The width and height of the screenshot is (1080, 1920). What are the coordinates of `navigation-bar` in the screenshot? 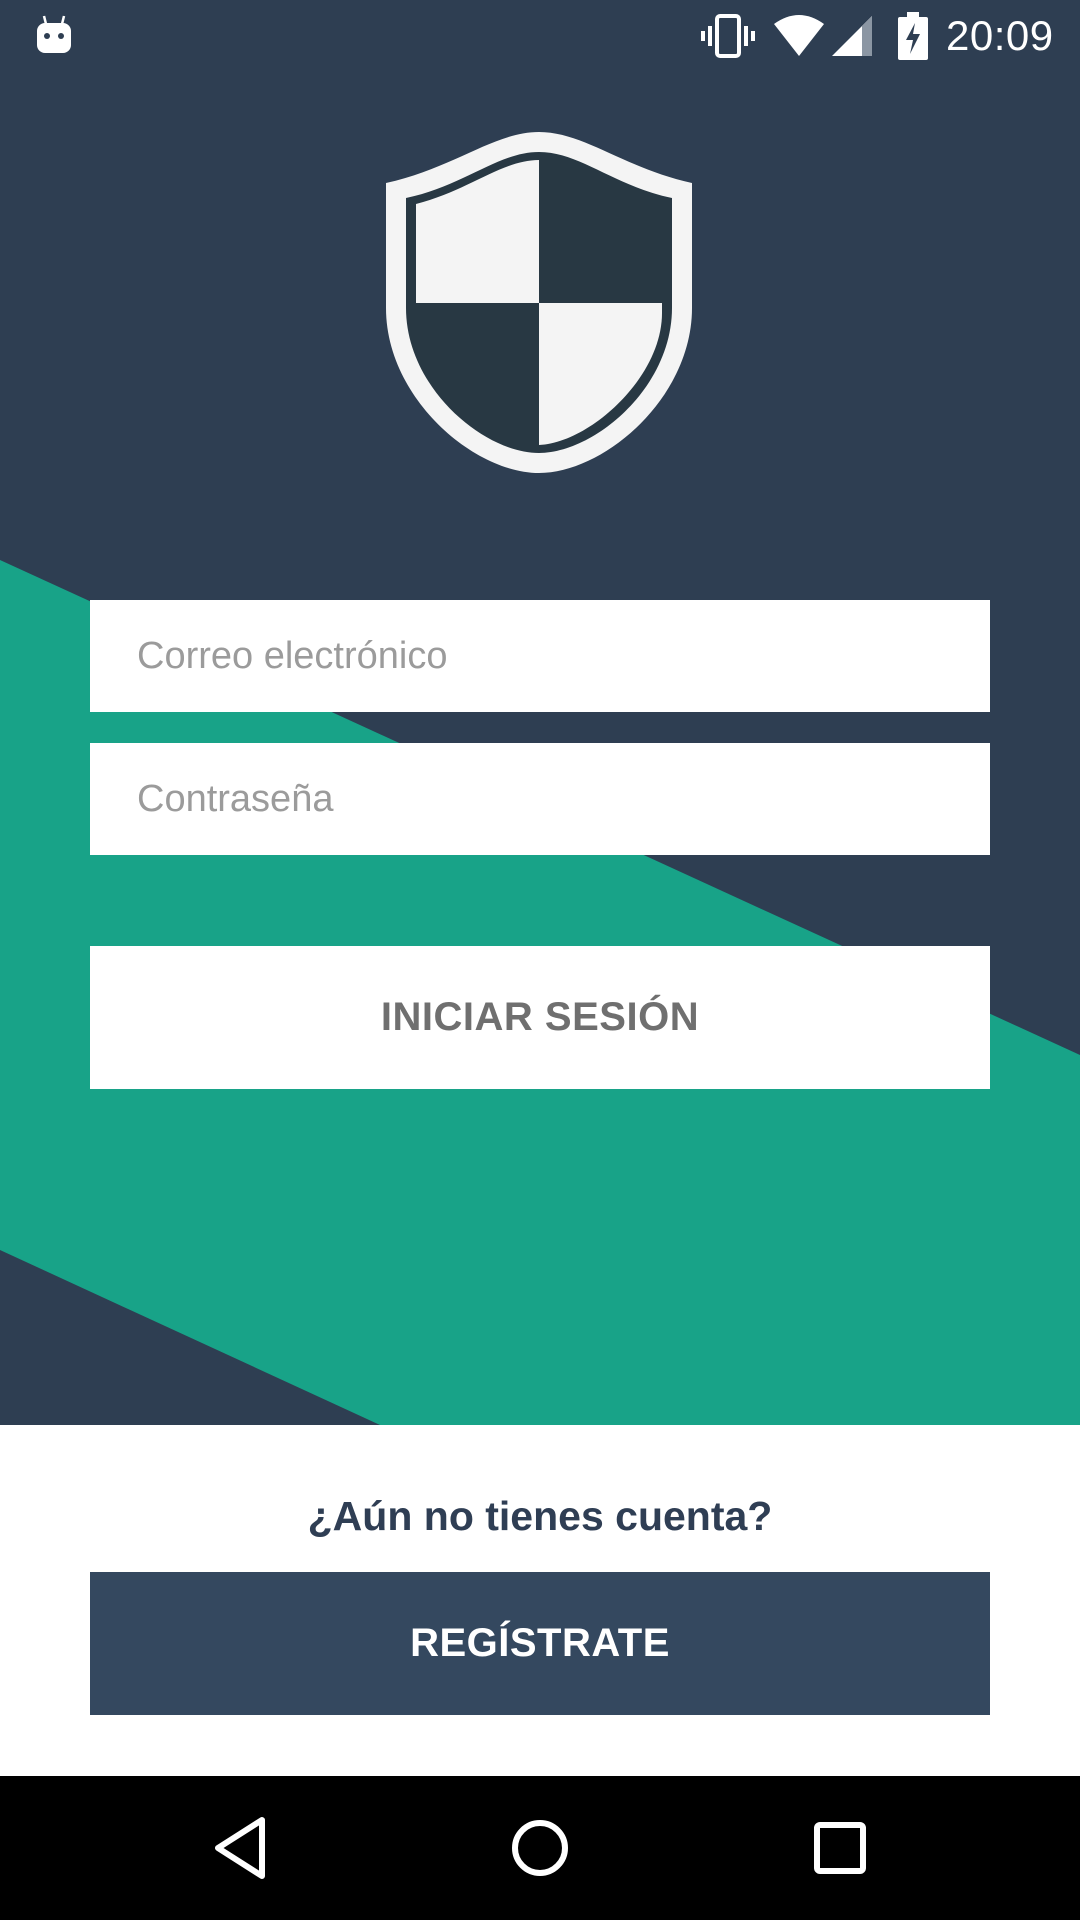 It's located at (540, 1848).